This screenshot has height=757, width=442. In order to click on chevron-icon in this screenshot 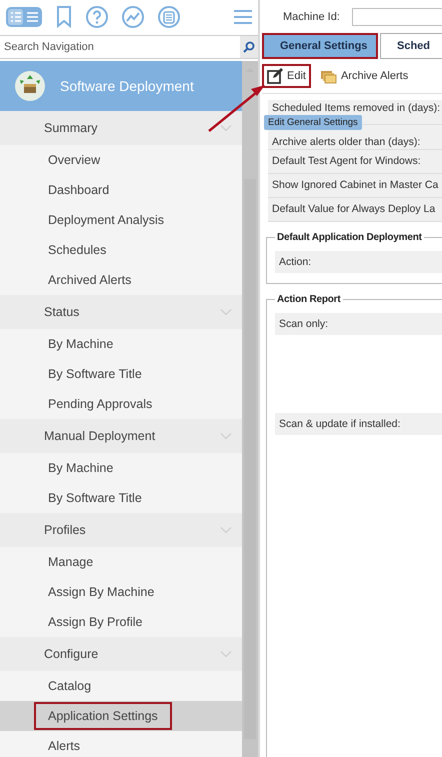, I will do `click(227, 128)`.